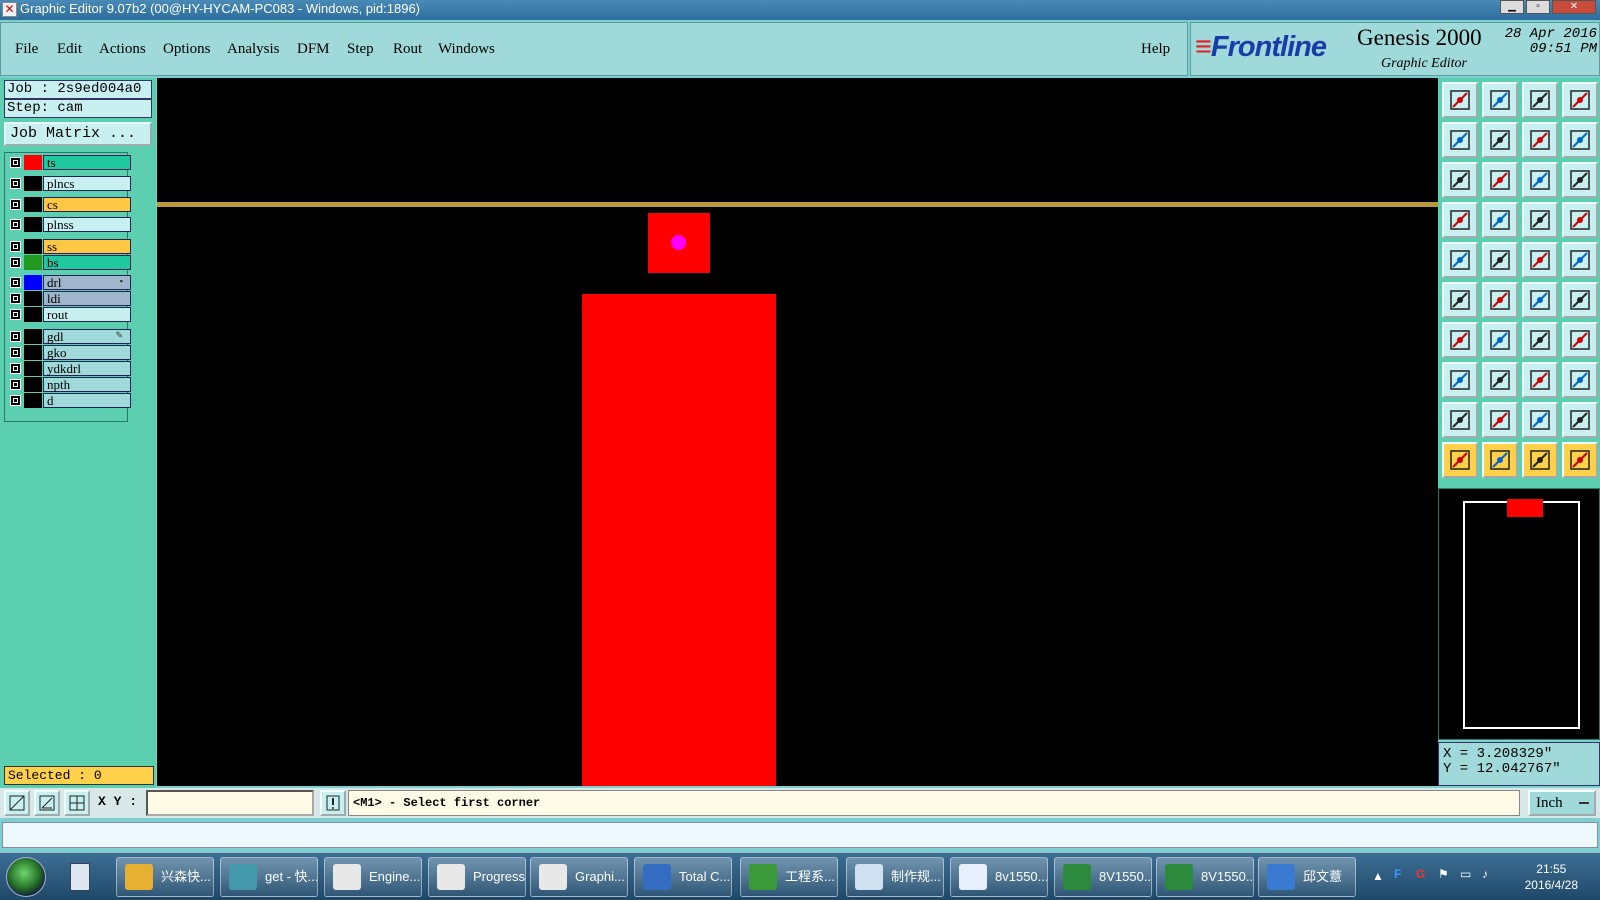  Describe the element at coordinates (477, 877) in the screenshot. I see `taskbar-item: Progress` at that location.